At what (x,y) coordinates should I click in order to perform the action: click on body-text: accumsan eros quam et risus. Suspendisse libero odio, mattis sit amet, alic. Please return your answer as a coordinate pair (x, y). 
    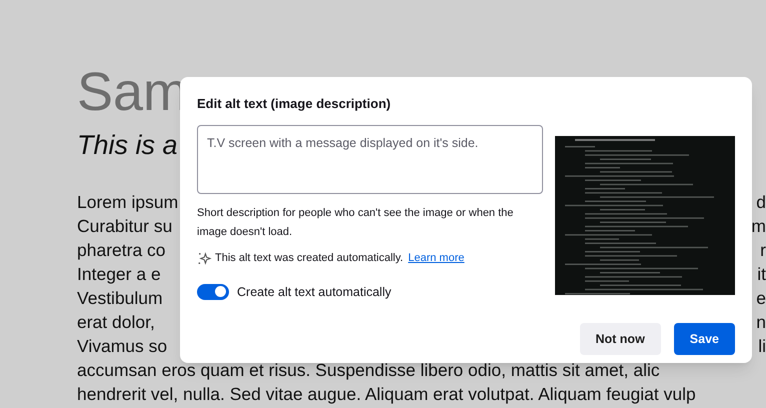
    Looking at the image, I should click on (368, 370).